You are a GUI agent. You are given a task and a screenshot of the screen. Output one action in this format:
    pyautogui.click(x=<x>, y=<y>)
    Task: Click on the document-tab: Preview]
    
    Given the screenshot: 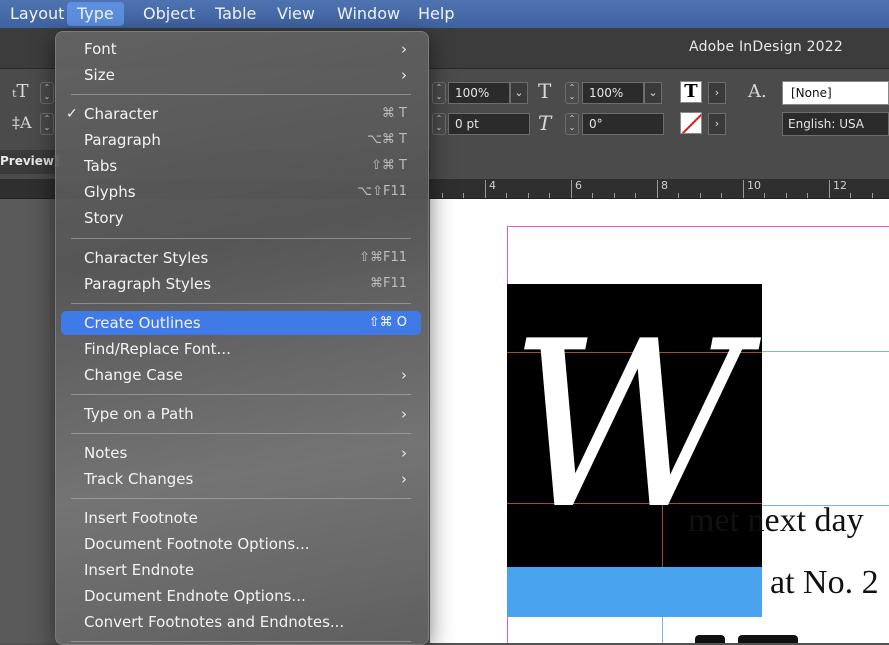 What is the action you would take?
    pyautogui.click(x=30, y=161)
    